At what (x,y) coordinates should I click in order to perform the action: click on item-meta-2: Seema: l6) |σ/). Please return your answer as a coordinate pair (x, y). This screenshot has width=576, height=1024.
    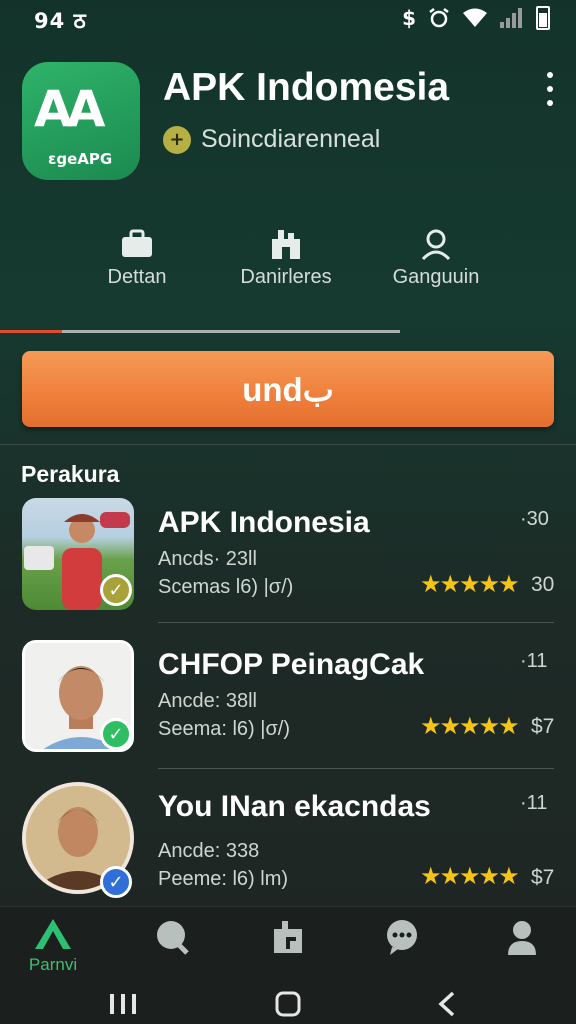
    Looking at the image, I should click on (224, 729).